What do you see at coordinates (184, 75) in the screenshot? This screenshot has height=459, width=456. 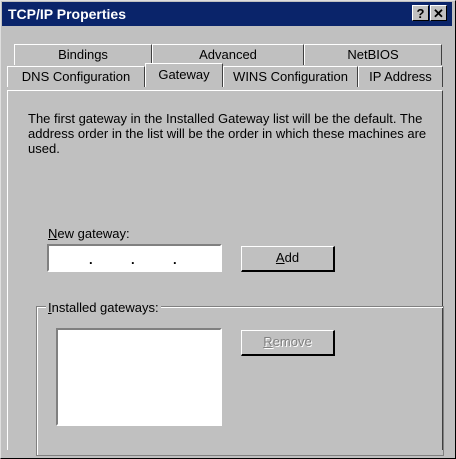 I see `tab-gateway: Gateway` at bounding box center [184, 75].